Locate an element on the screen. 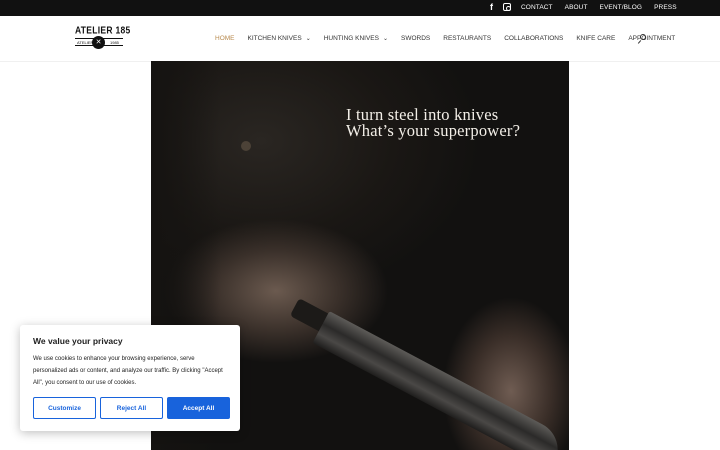  crossed-knives-icon: ✕ is located at coordinates (98, 42).